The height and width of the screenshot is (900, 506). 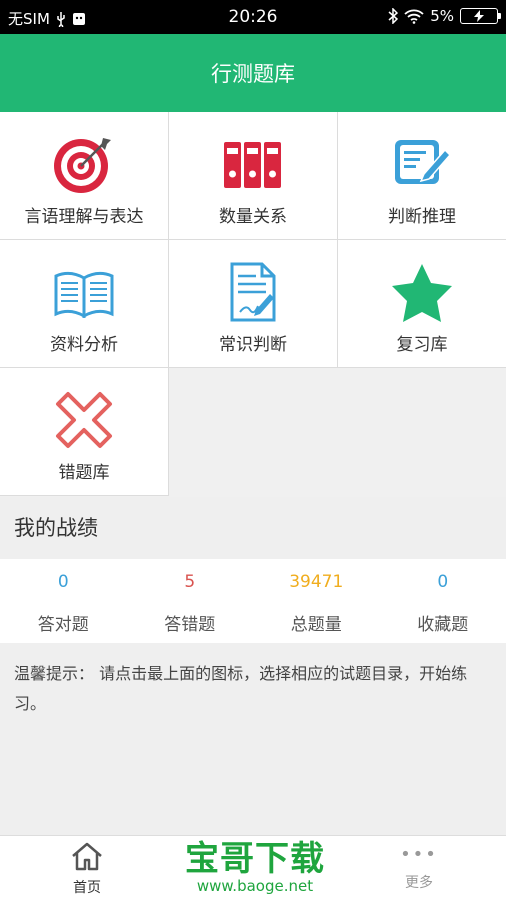 I want to click on stat-label: 答错题, so click(x=190, y=625).